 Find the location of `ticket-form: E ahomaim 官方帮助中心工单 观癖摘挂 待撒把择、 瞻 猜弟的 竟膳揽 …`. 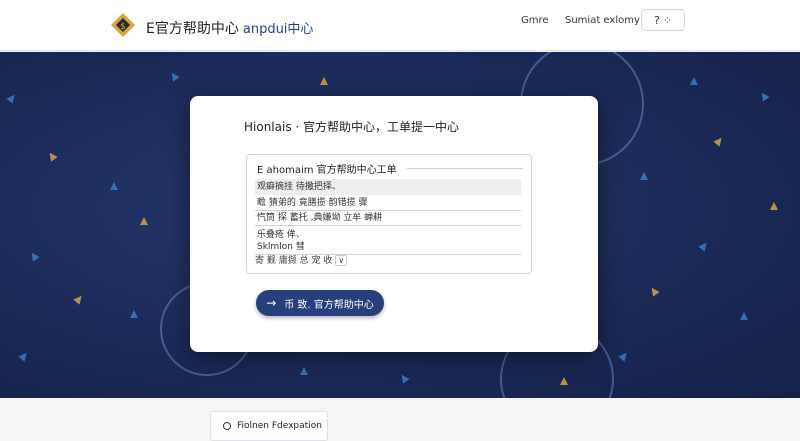

ticket-form: E ahomaim 官方帮助中心工单 观癖摘挂 待撒把择、 瞻 猜弟的 竟膳揽 … is located at coordinates (389, 214).